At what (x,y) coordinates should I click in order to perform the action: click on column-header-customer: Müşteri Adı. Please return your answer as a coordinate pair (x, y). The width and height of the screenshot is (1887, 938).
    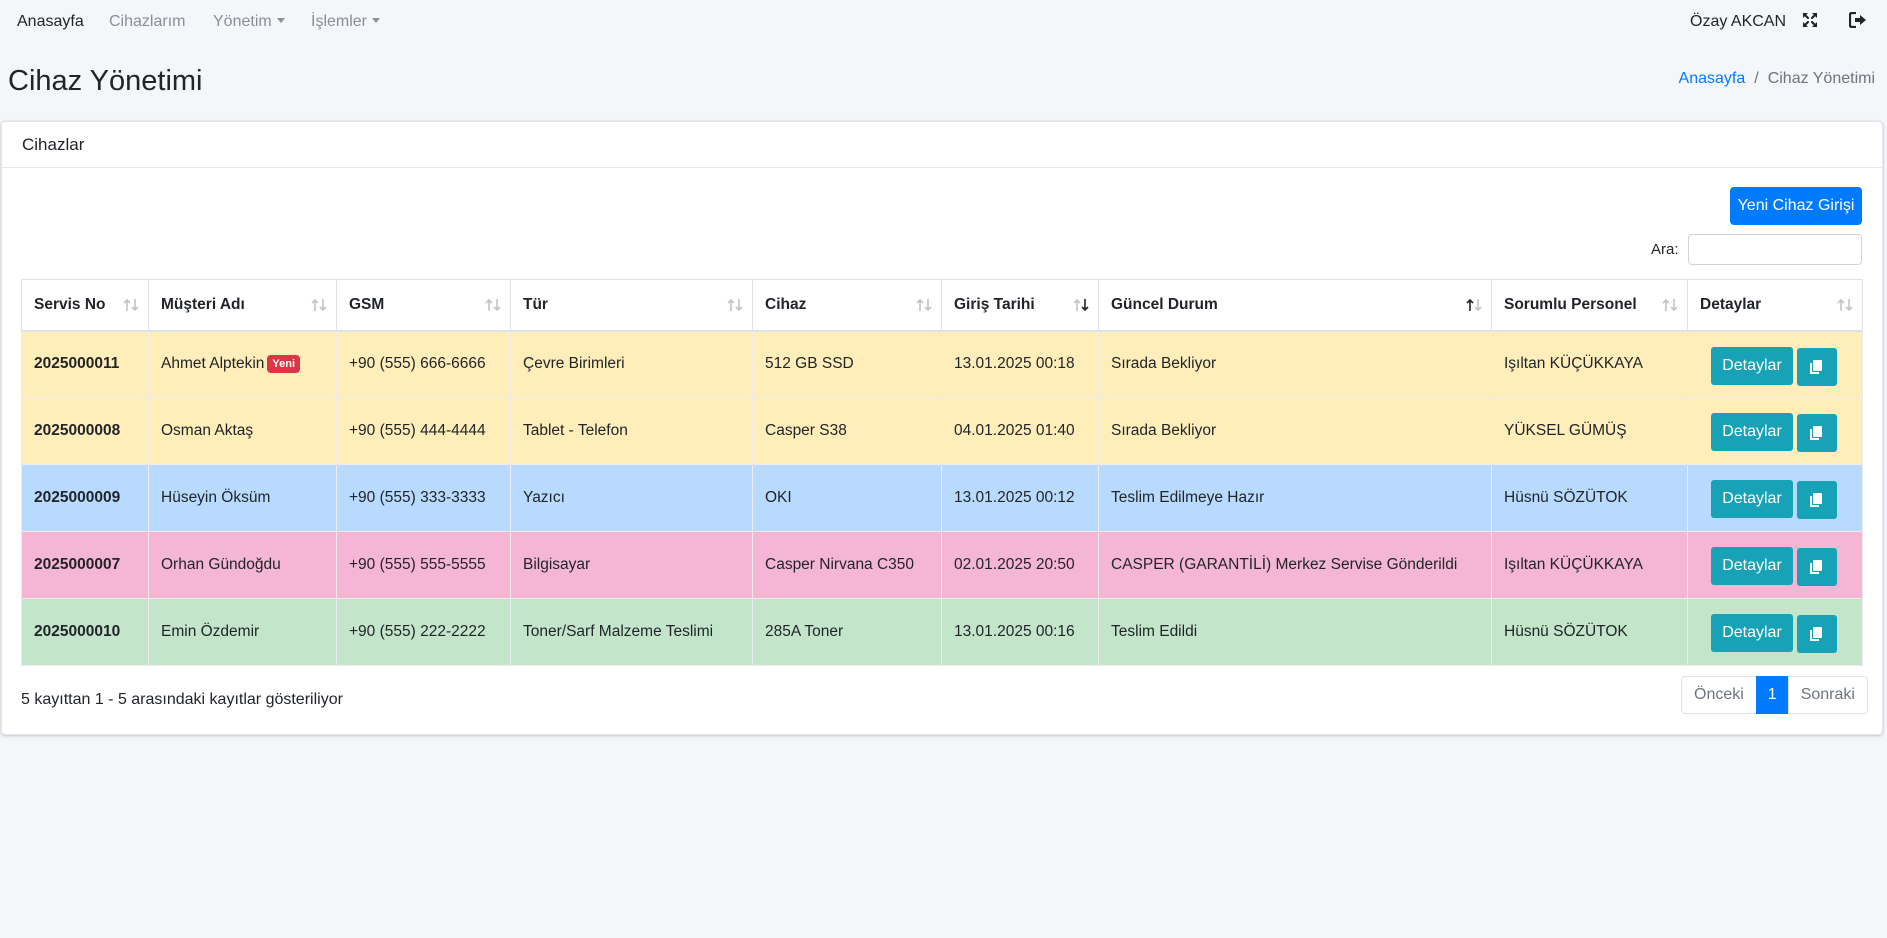
    Looking at the image, I should click on (242, 305).